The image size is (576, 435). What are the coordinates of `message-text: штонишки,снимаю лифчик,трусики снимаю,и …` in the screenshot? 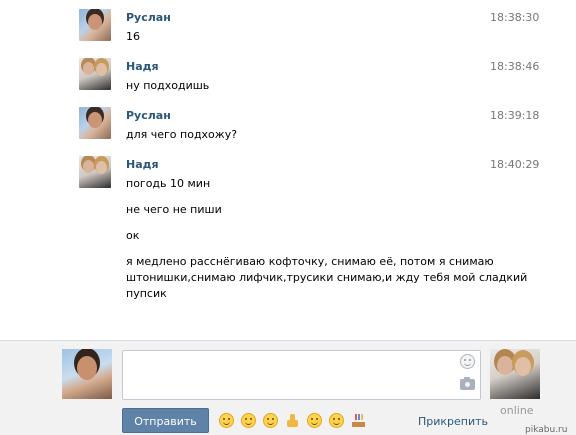 It's located at (327, 277).